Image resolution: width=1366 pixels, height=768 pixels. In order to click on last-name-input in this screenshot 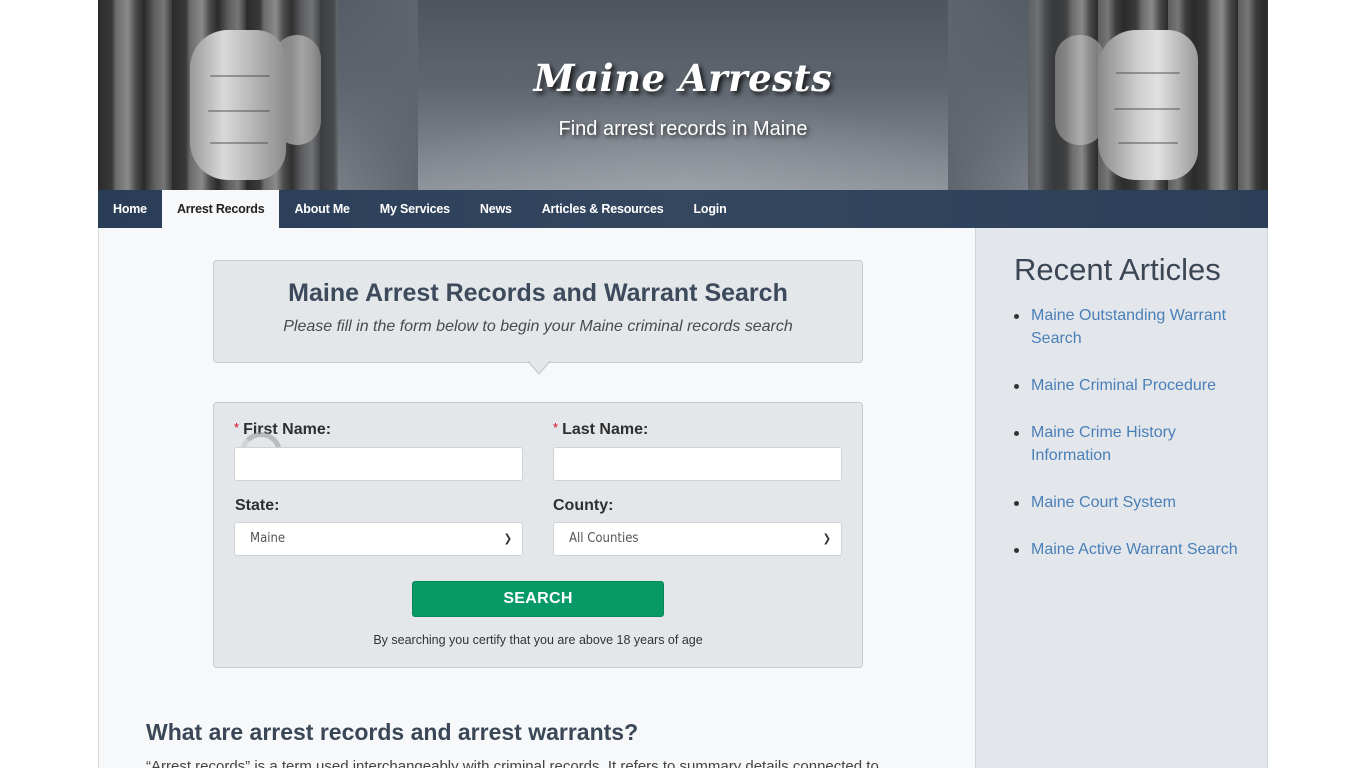, I will do `click(697, 464)`.